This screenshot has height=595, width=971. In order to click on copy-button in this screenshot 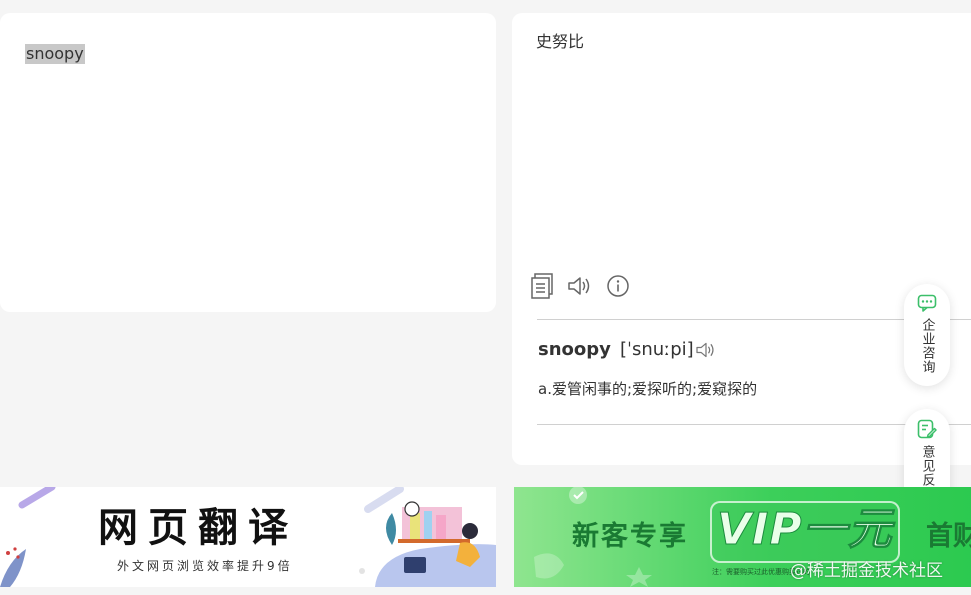, I will do `click(542, 286)`.